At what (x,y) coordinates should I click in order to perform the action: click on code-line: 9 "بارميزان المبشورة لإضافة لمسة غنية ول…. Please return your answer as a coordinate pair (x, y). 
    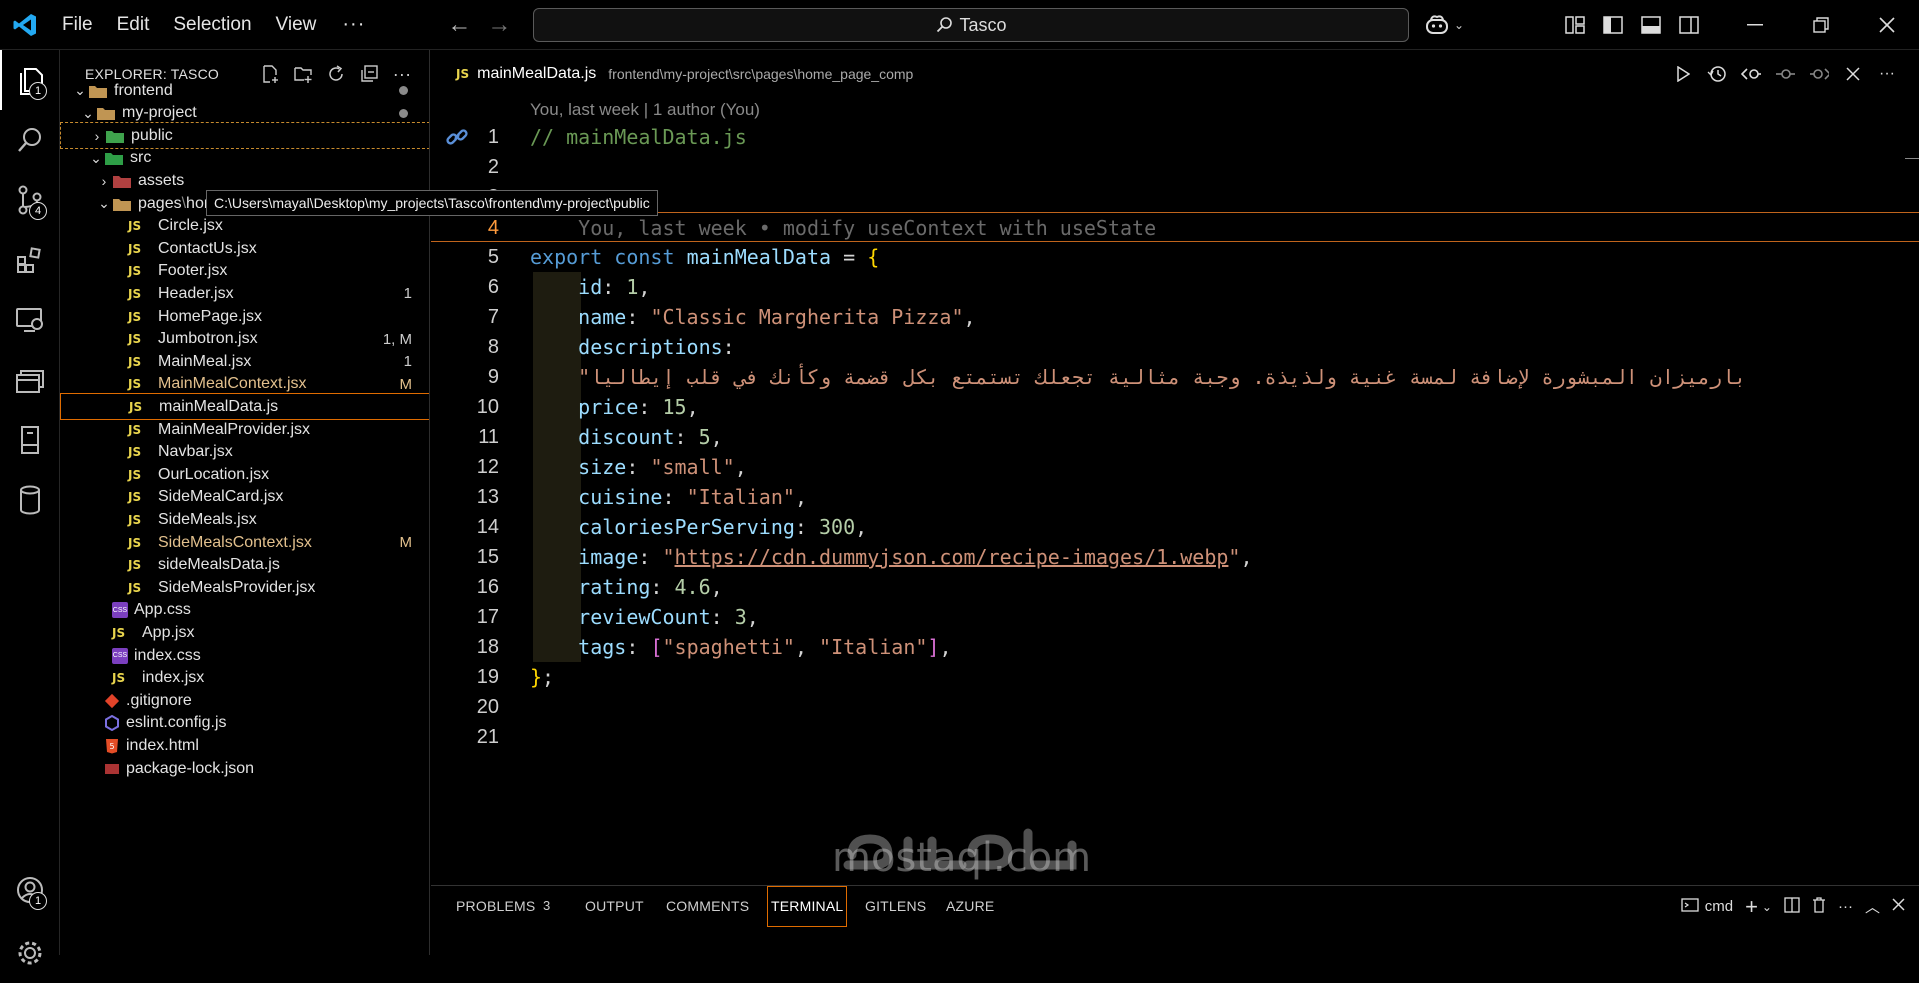
    Looking at the image, I should click on (1175, 377).